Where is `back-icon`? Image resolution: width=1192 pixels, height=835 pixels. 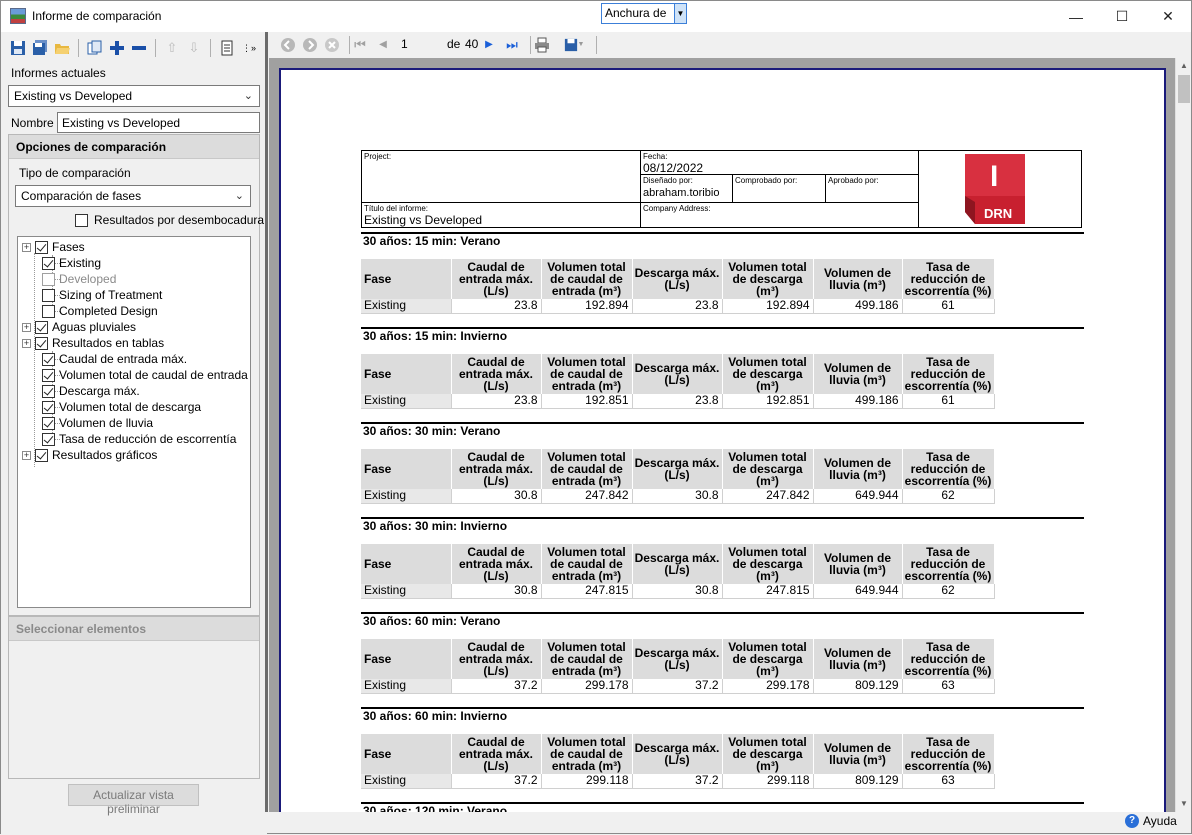 back-icon is located at coordinates (288, 45).